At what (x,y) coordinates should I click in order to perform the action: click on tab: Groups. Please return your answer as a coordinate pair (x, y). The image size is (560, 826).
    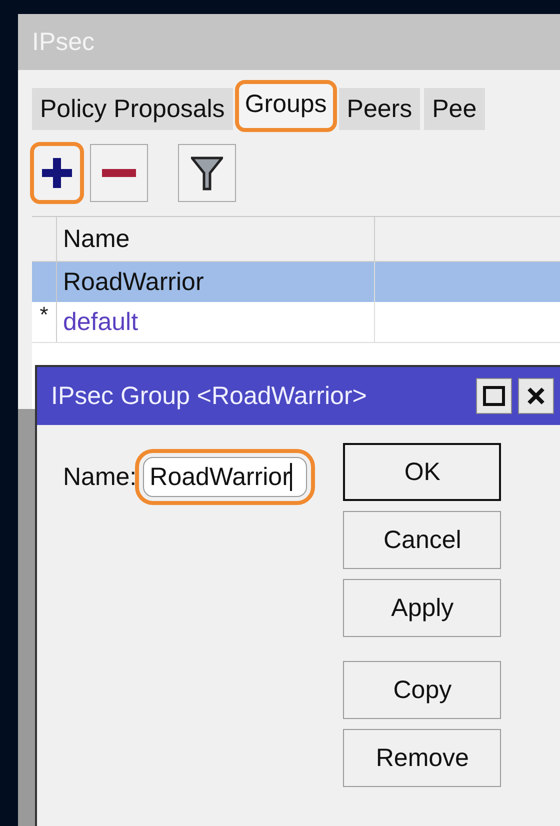
    Looking at the image, I should click on (285, 106).